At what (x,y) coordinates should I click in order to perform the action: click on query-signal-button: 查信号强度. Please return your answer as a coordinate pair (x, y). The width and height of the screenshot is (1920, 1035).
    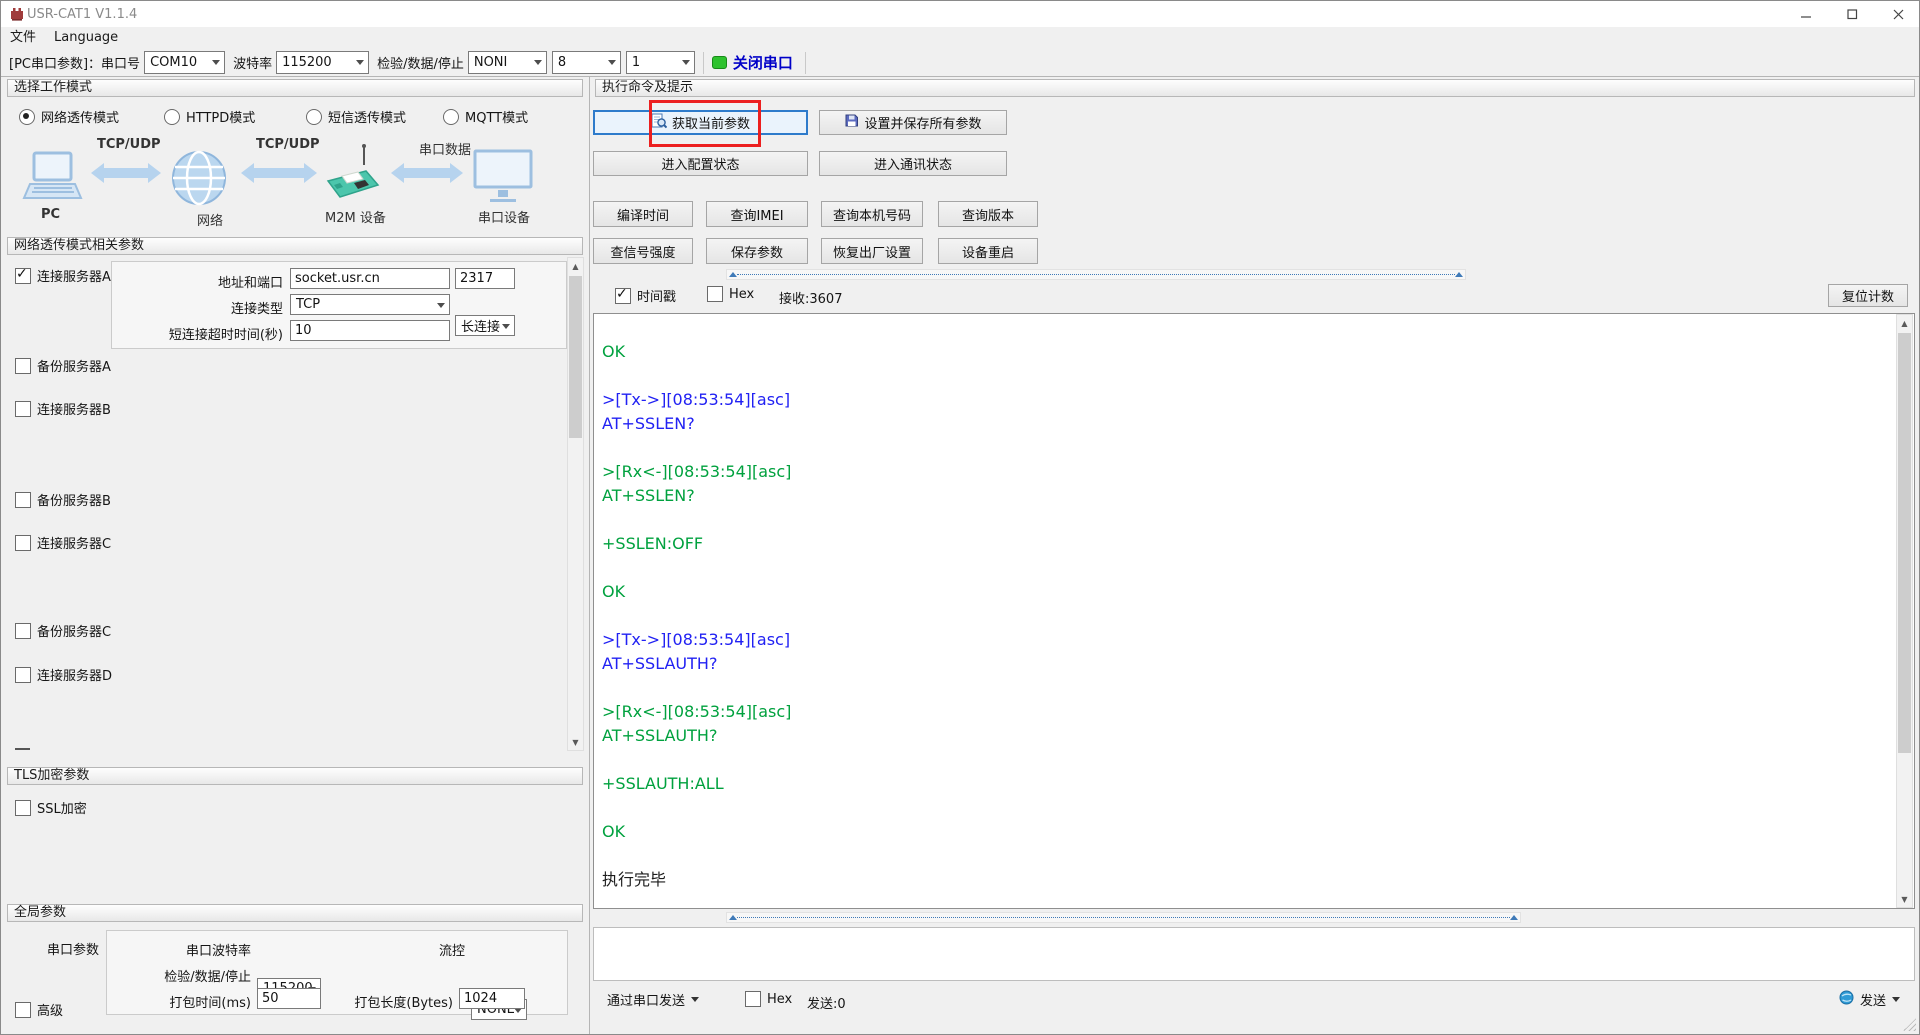
    Looking at the image, I should click on (643, 251).